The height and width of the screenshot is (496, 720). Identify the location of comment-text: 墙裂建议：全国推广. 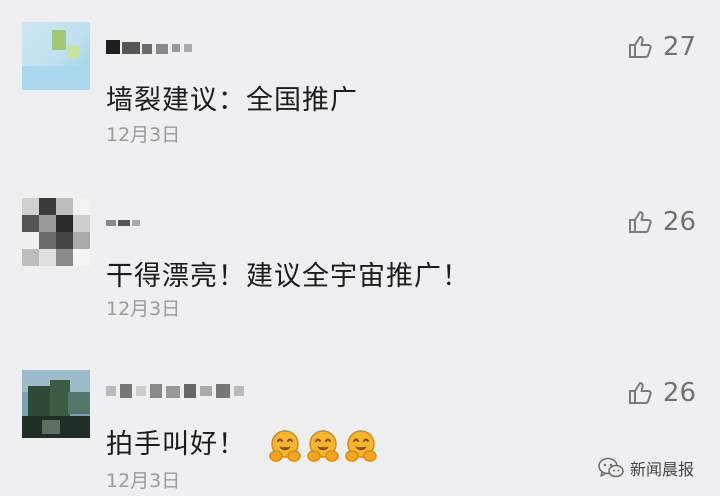
(232, 100).